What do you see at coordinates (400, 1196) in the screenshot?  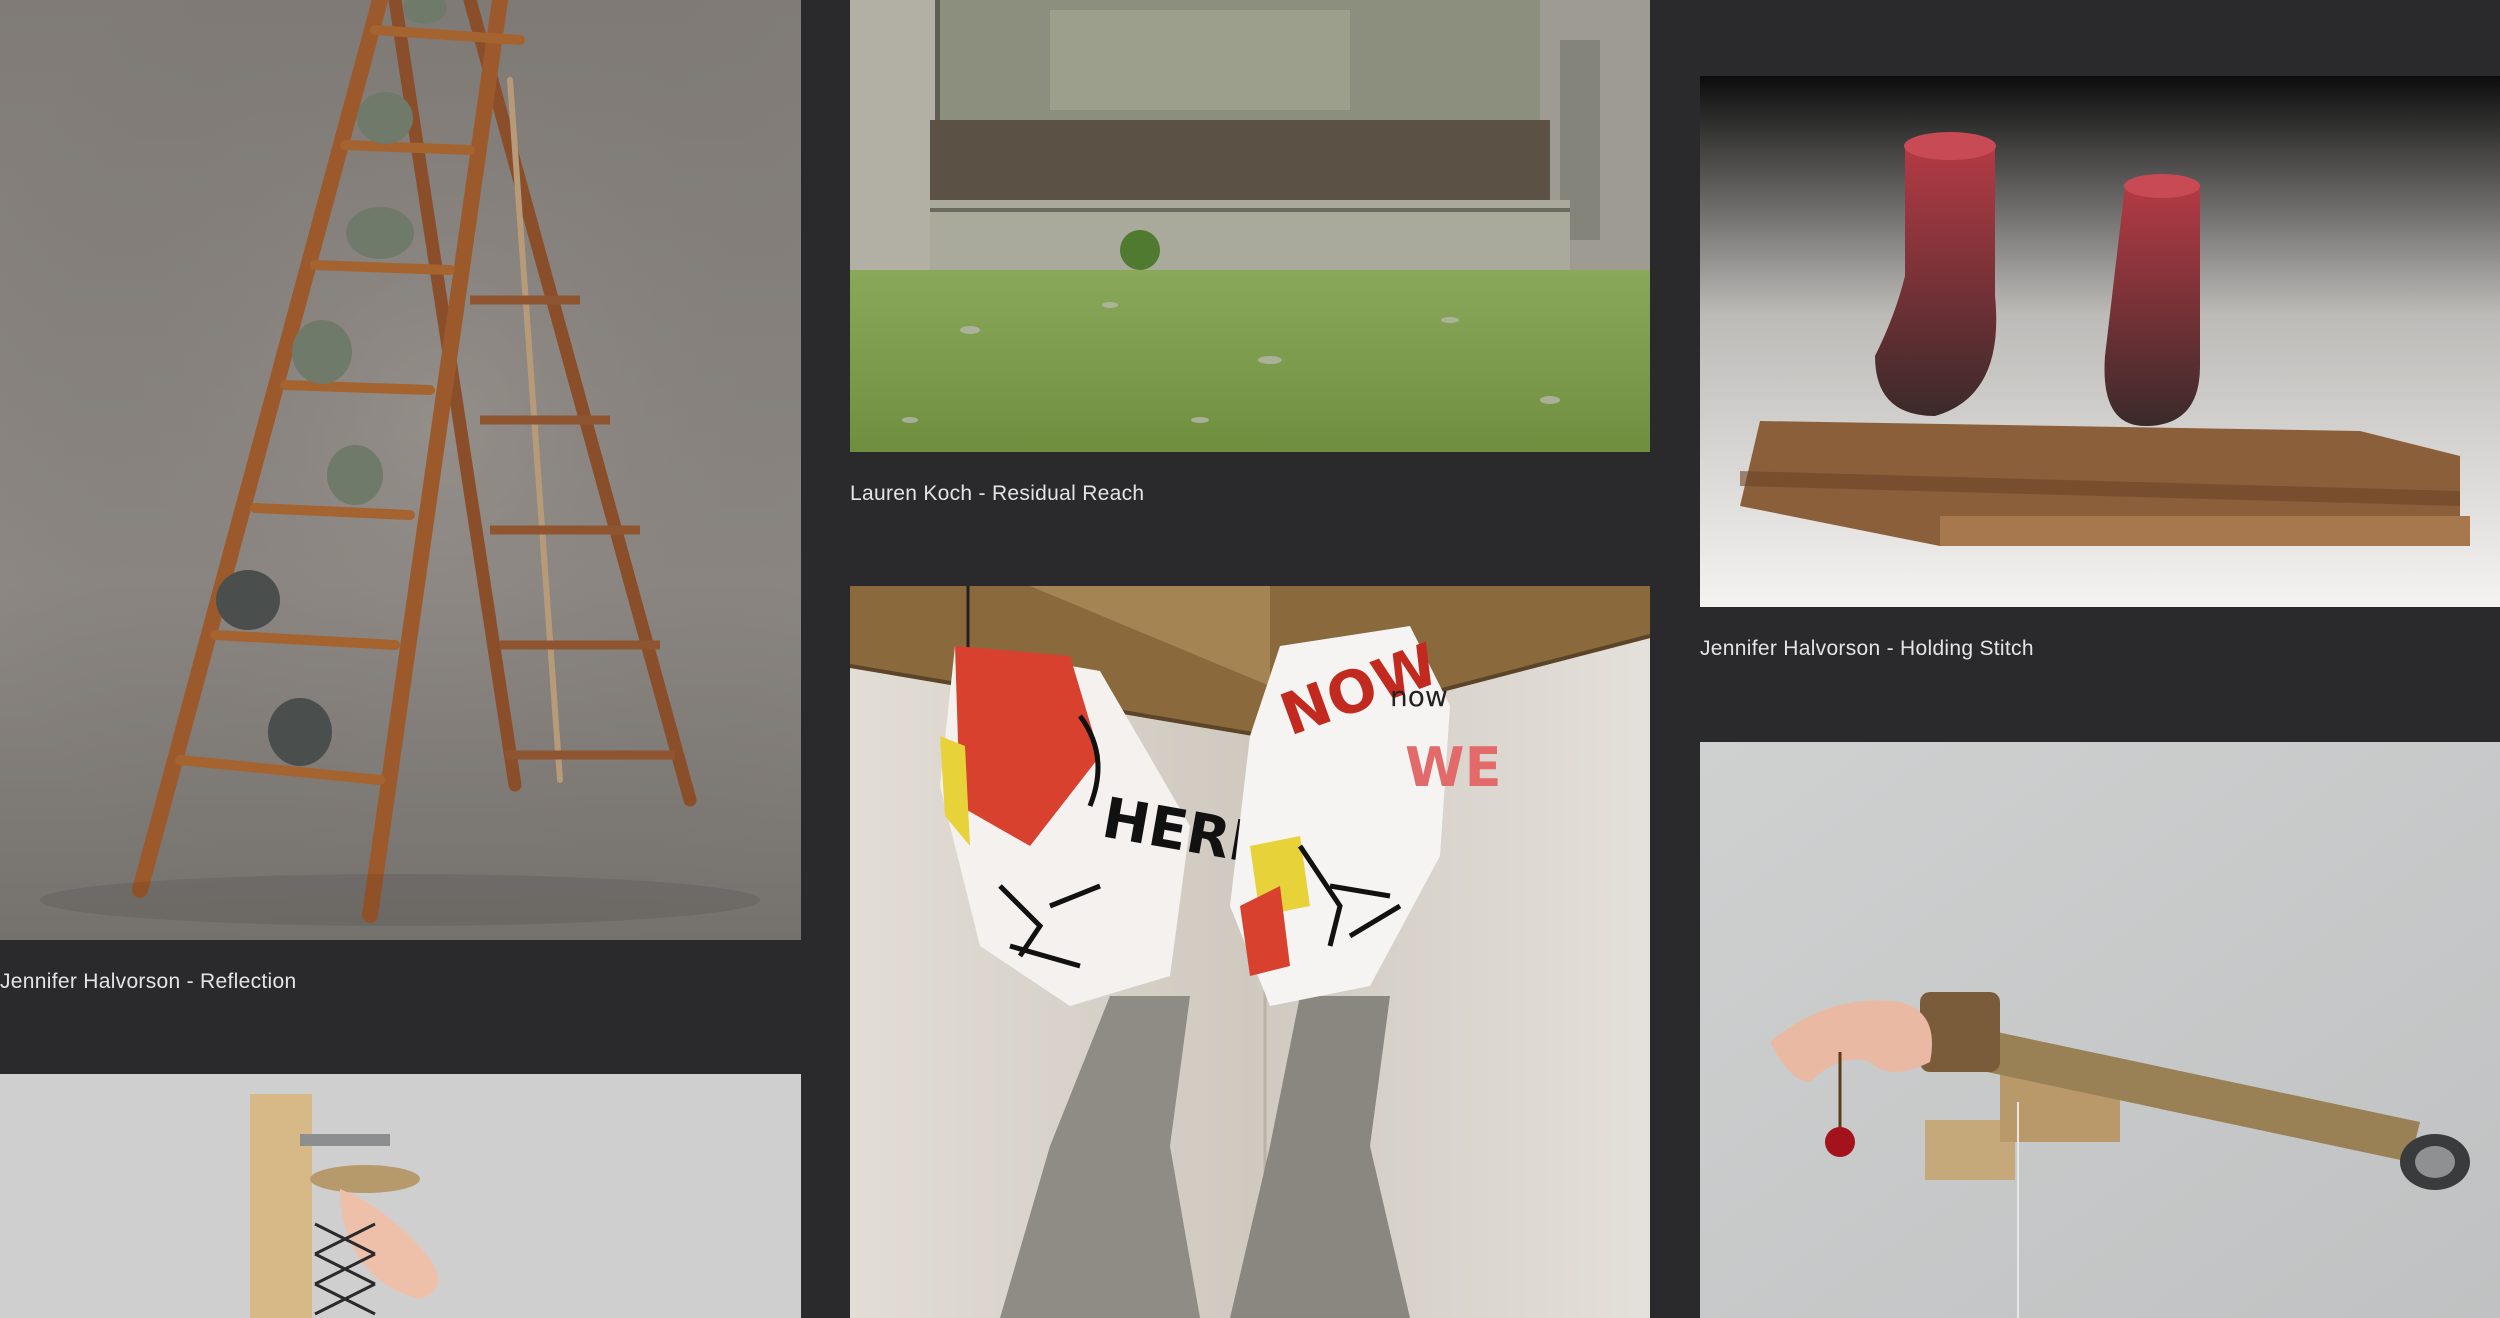 I see `artwork-image-hand-scissor` at bounding box center [400, 1196].